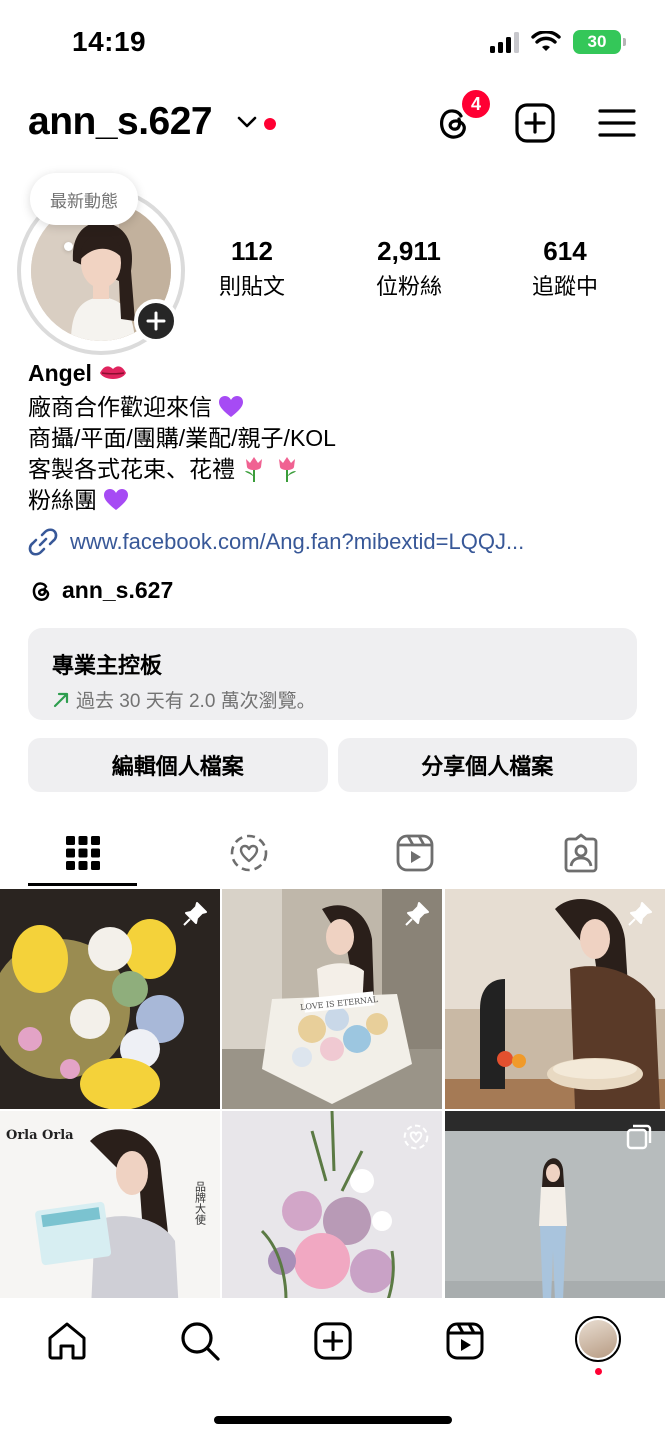 The height and width of the screenshot is (1440, 665). Describe the element at coordinates (131, 469) in the screenshot. I see `bio-line-text: 客製各式花束、花禮` at that location.